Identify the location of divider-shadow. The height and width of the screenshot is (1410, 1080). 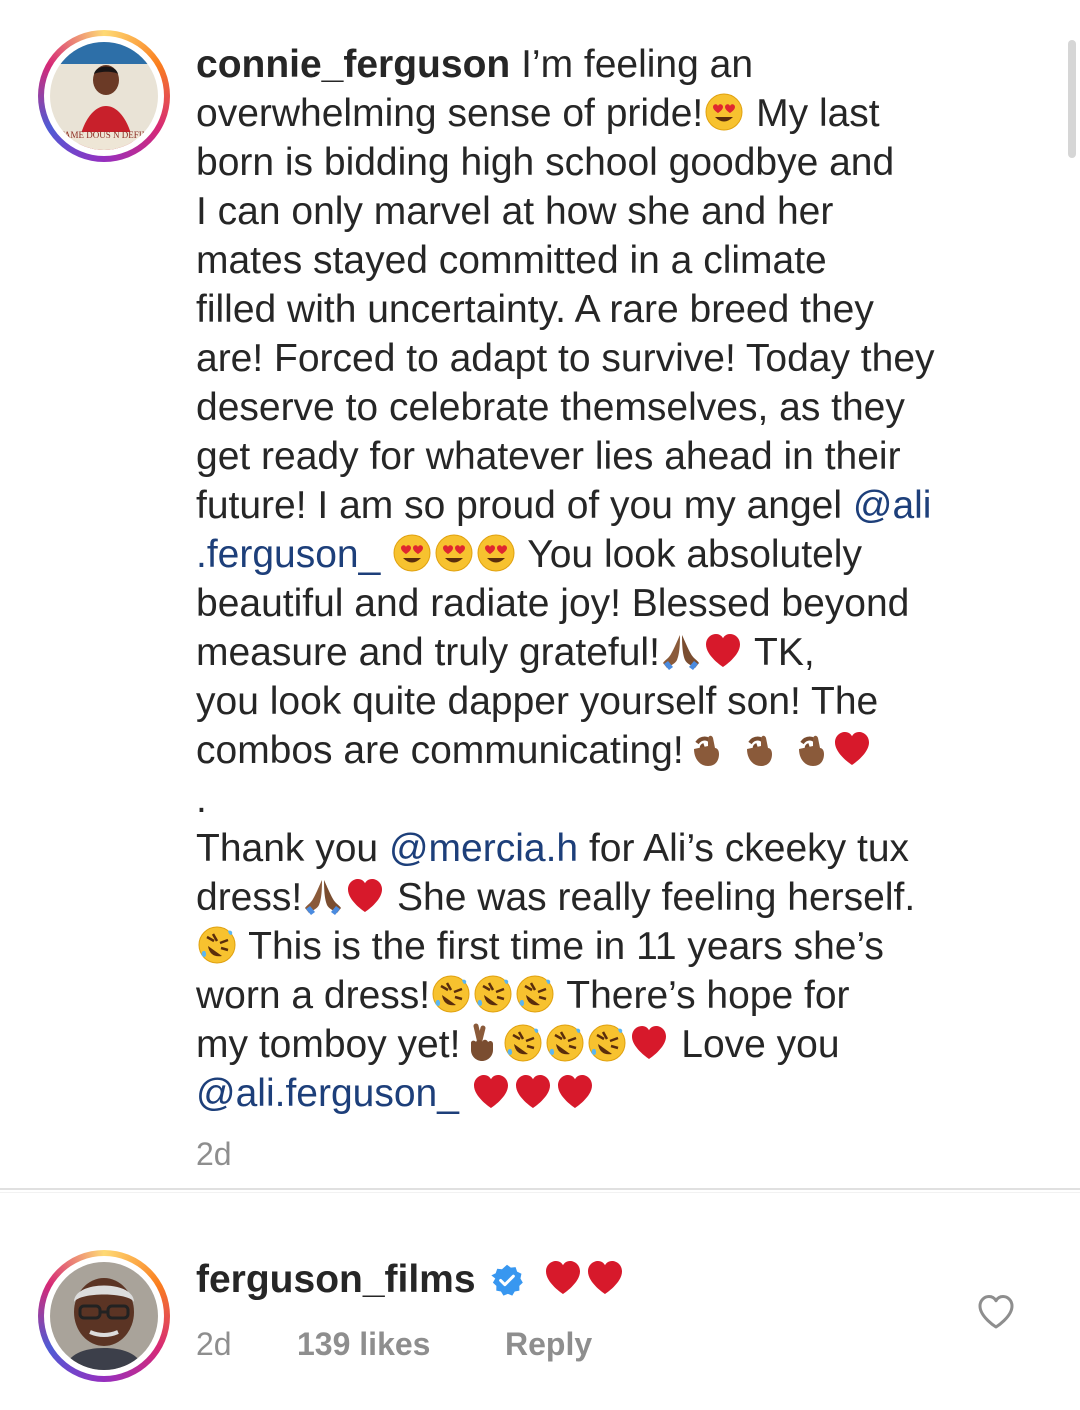
(540, 1192).